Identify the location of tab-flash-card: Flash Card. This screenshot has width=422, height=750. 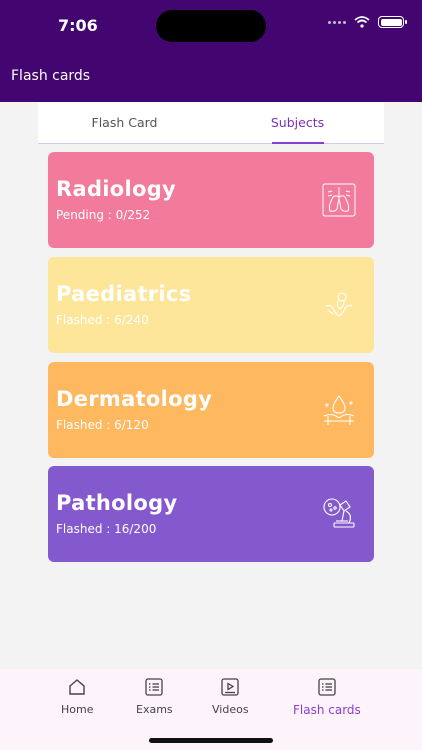
(124, 122).